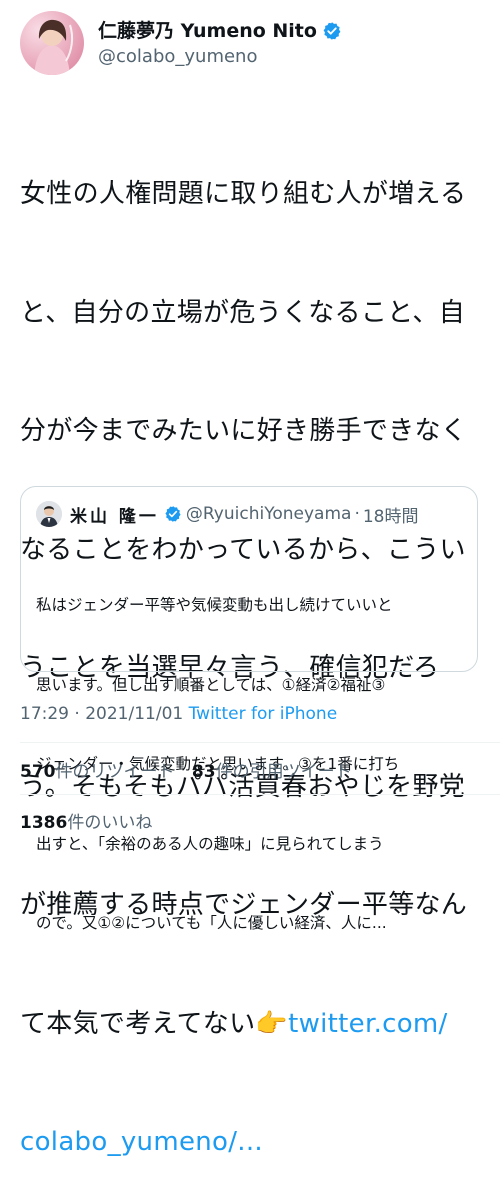 Image resolution: width=500 pixels, height=1202 pixels. Describe the element at coordinates (283, 772) in the screenshot. I see `quotes-label: 件の引用ツイート` at that location.